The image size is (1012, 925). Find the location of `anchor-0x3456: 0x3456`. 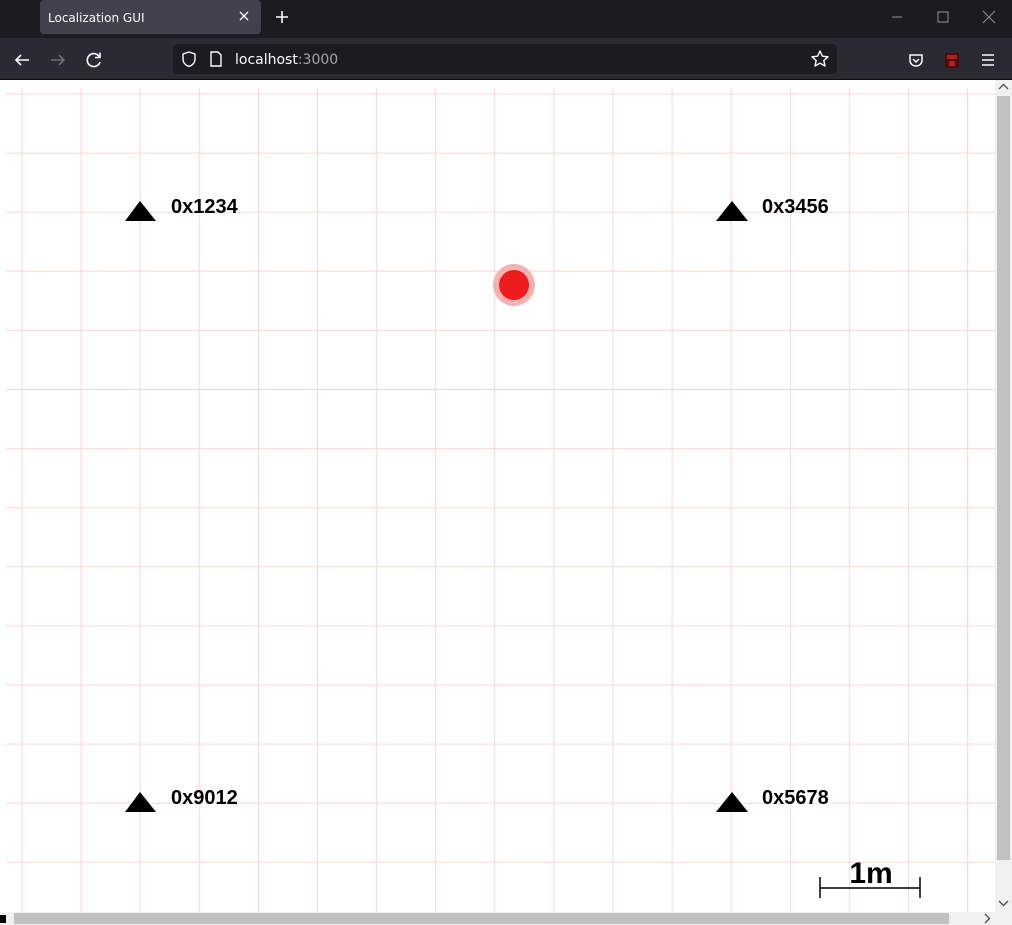

anchor-0x3456: 0x3456 is located at coordinates (772, 208).